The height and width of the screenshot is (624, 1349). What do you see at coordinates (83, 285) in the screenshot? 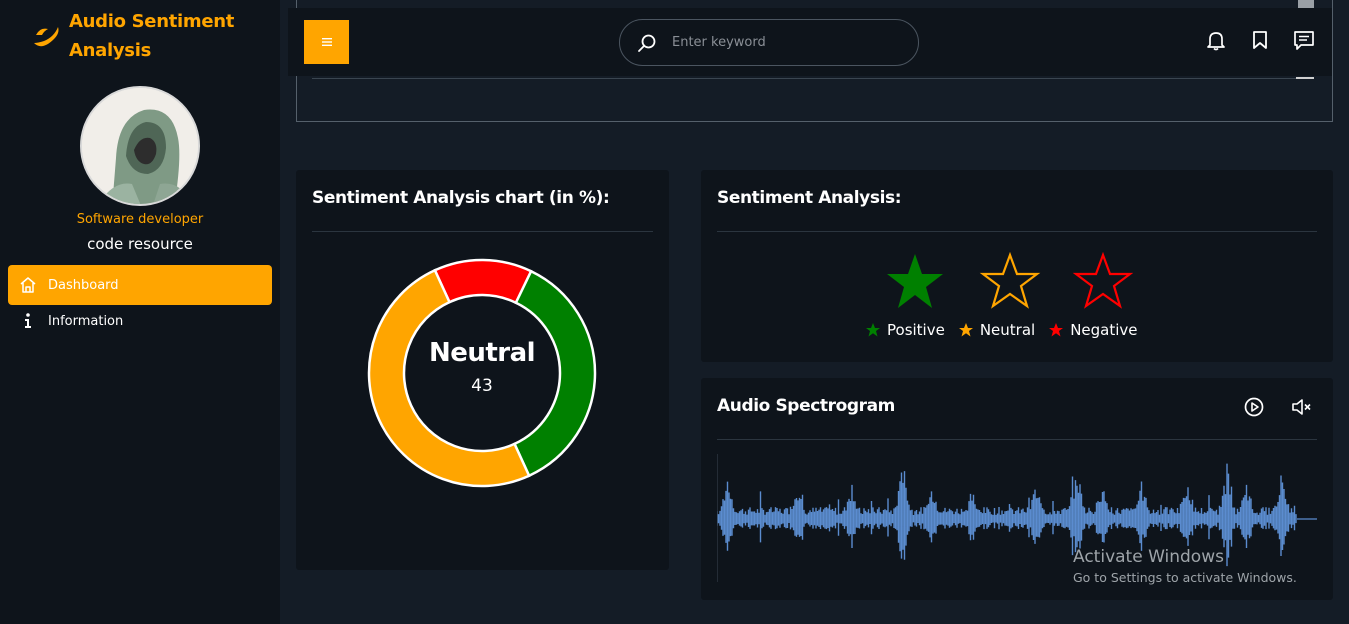
I see `sidebar-item-label: Dashboard` at bounding box center [83, 285].